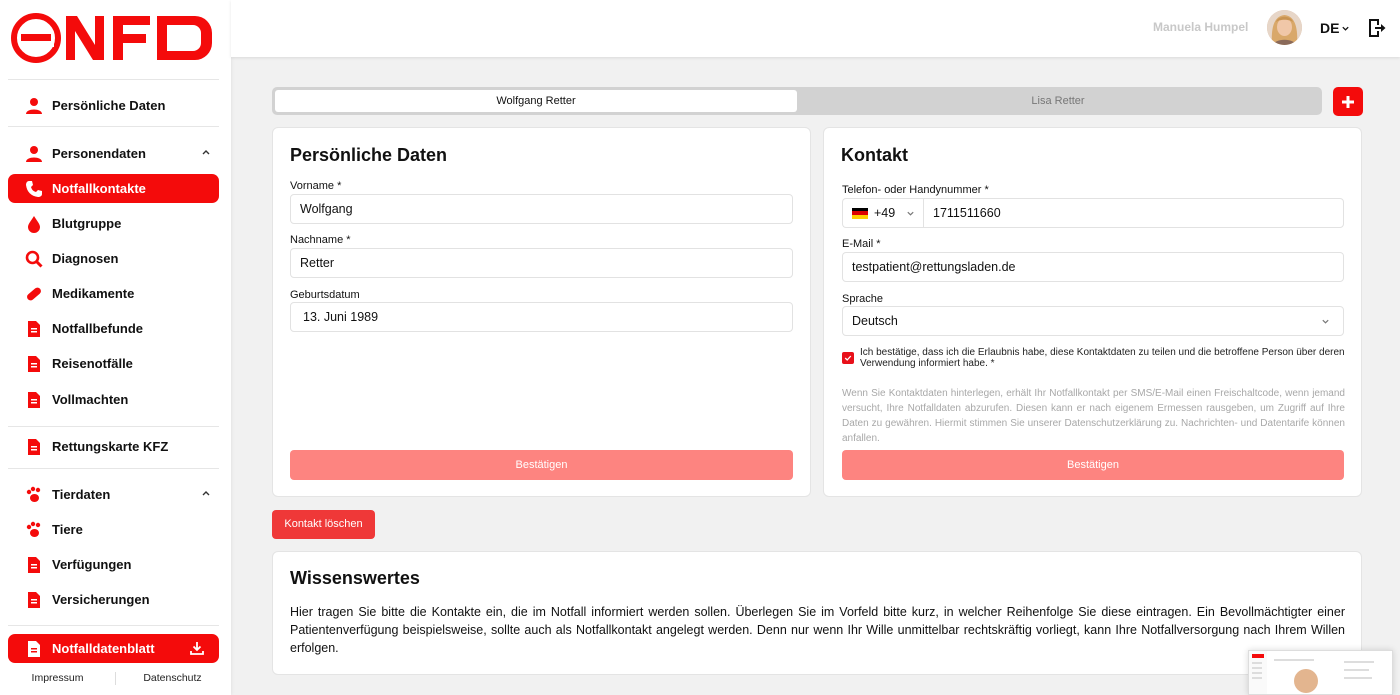 This screenshot has width=1400, height=695. Describe the element at coordinates (369, 155) in the screenshot. I see `personal-data-title: Persönliche Daten` at that location.